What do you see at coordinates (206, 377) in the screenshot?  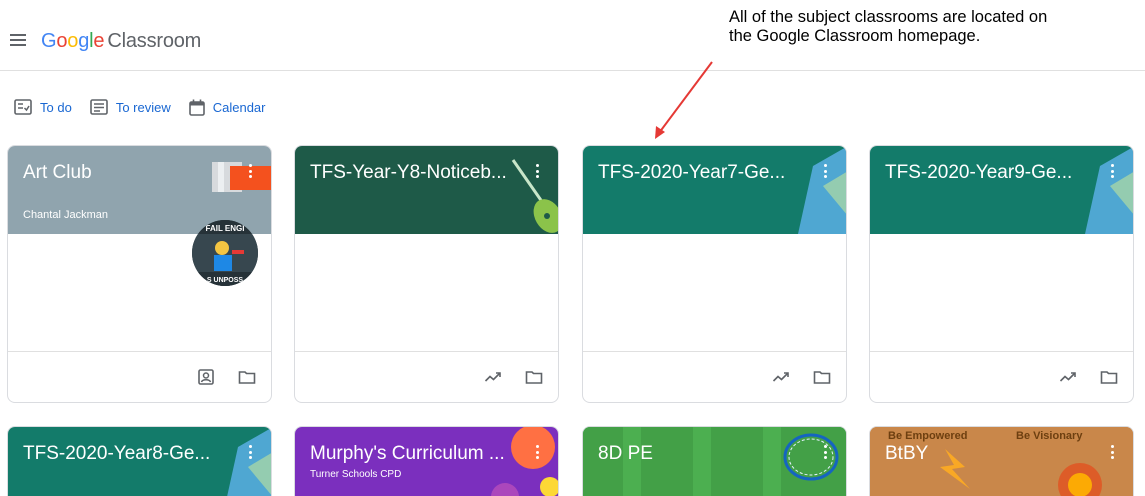 I see `portfolio-icon` at bounding box center [206, 377].